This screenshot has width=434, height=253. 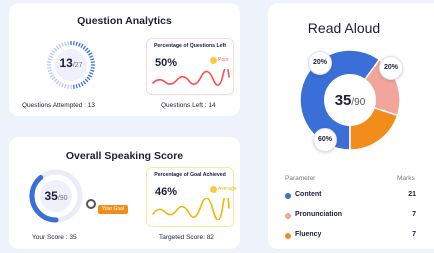 I want to click on parameter-row-fluency: Fluency 7, so click(x=359, y=237).